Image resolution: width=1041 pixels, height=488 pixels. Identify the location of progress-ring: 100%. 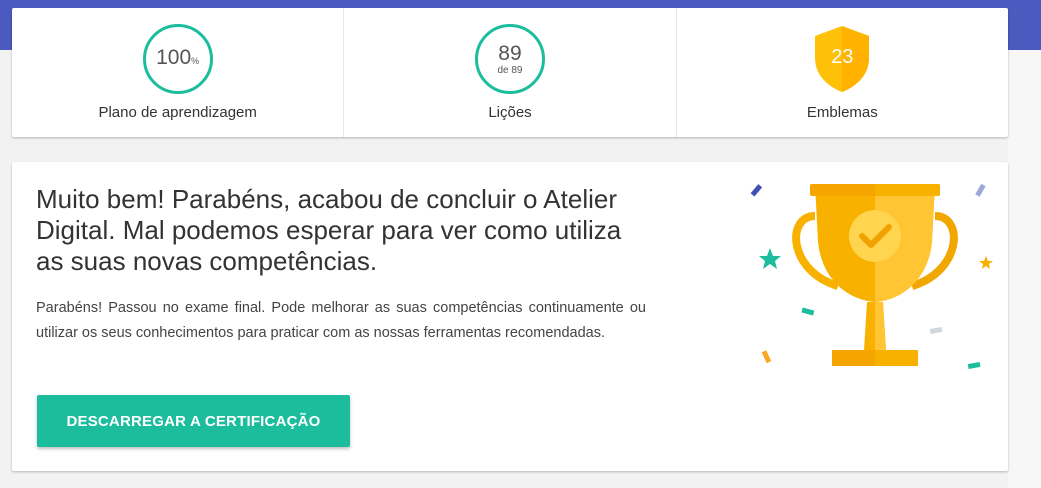
(177, 59).